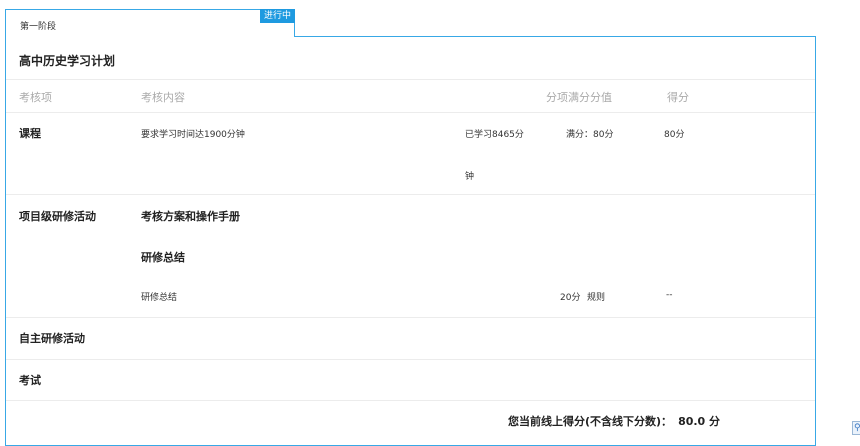 The height and width of the screenshot is (446, 860). Describe the element at coordinates (163, 97) in the screenshot. I see `header-content: 考核内容` at that location.